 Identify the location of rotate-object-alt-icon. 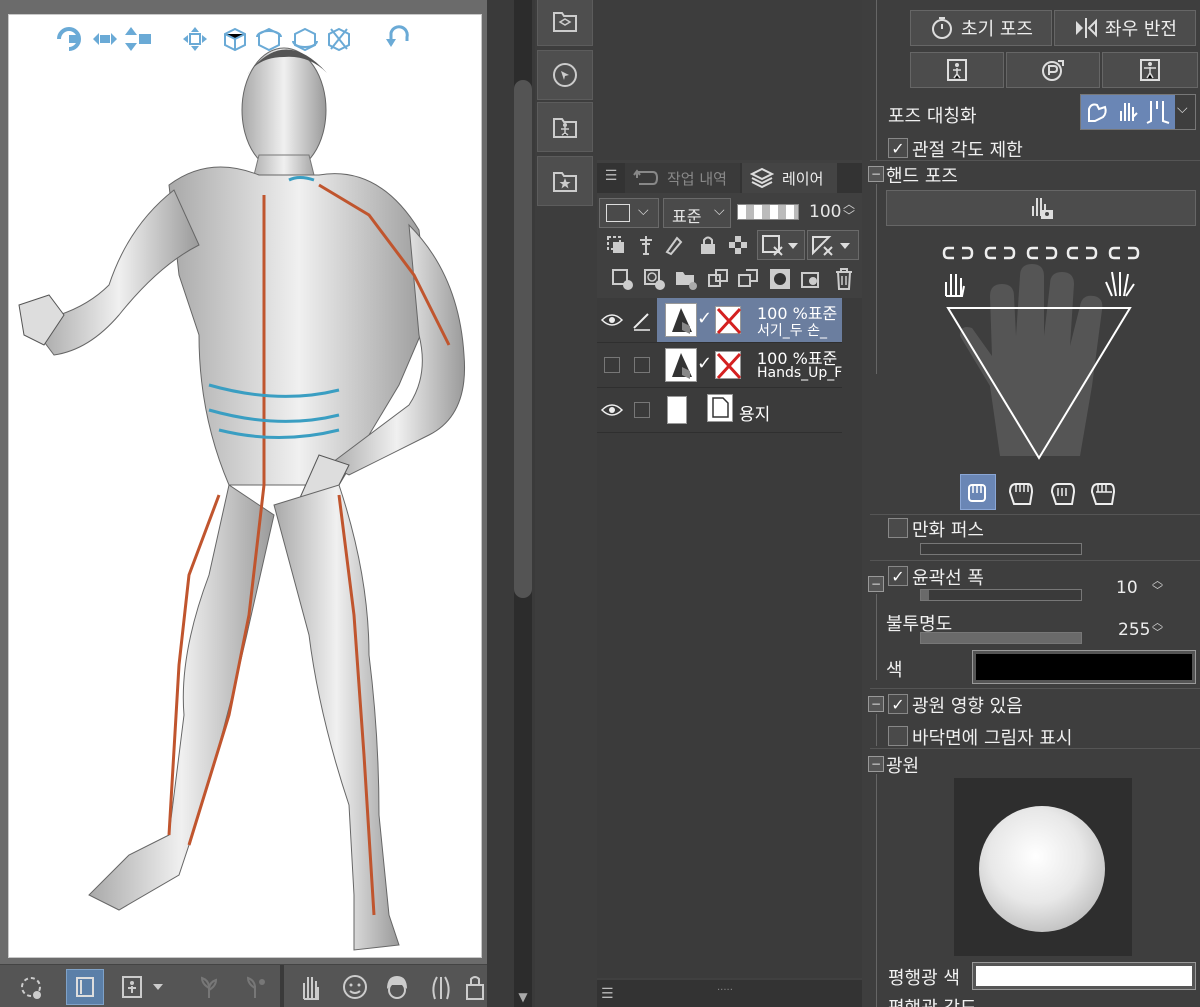
(269, 39).